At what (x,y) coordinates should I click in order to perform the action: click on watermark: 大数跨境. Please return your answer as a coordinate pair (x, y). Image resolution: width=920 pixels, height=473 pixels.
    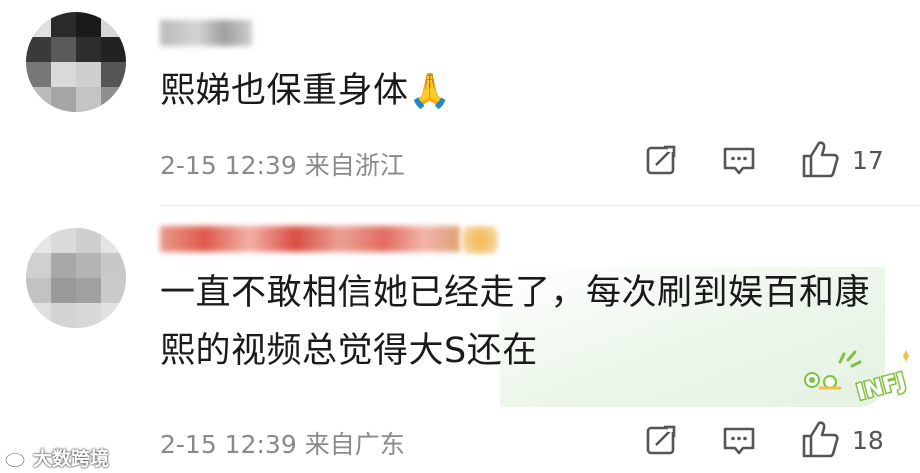
    Looking at the image, I should click on (56, 457).